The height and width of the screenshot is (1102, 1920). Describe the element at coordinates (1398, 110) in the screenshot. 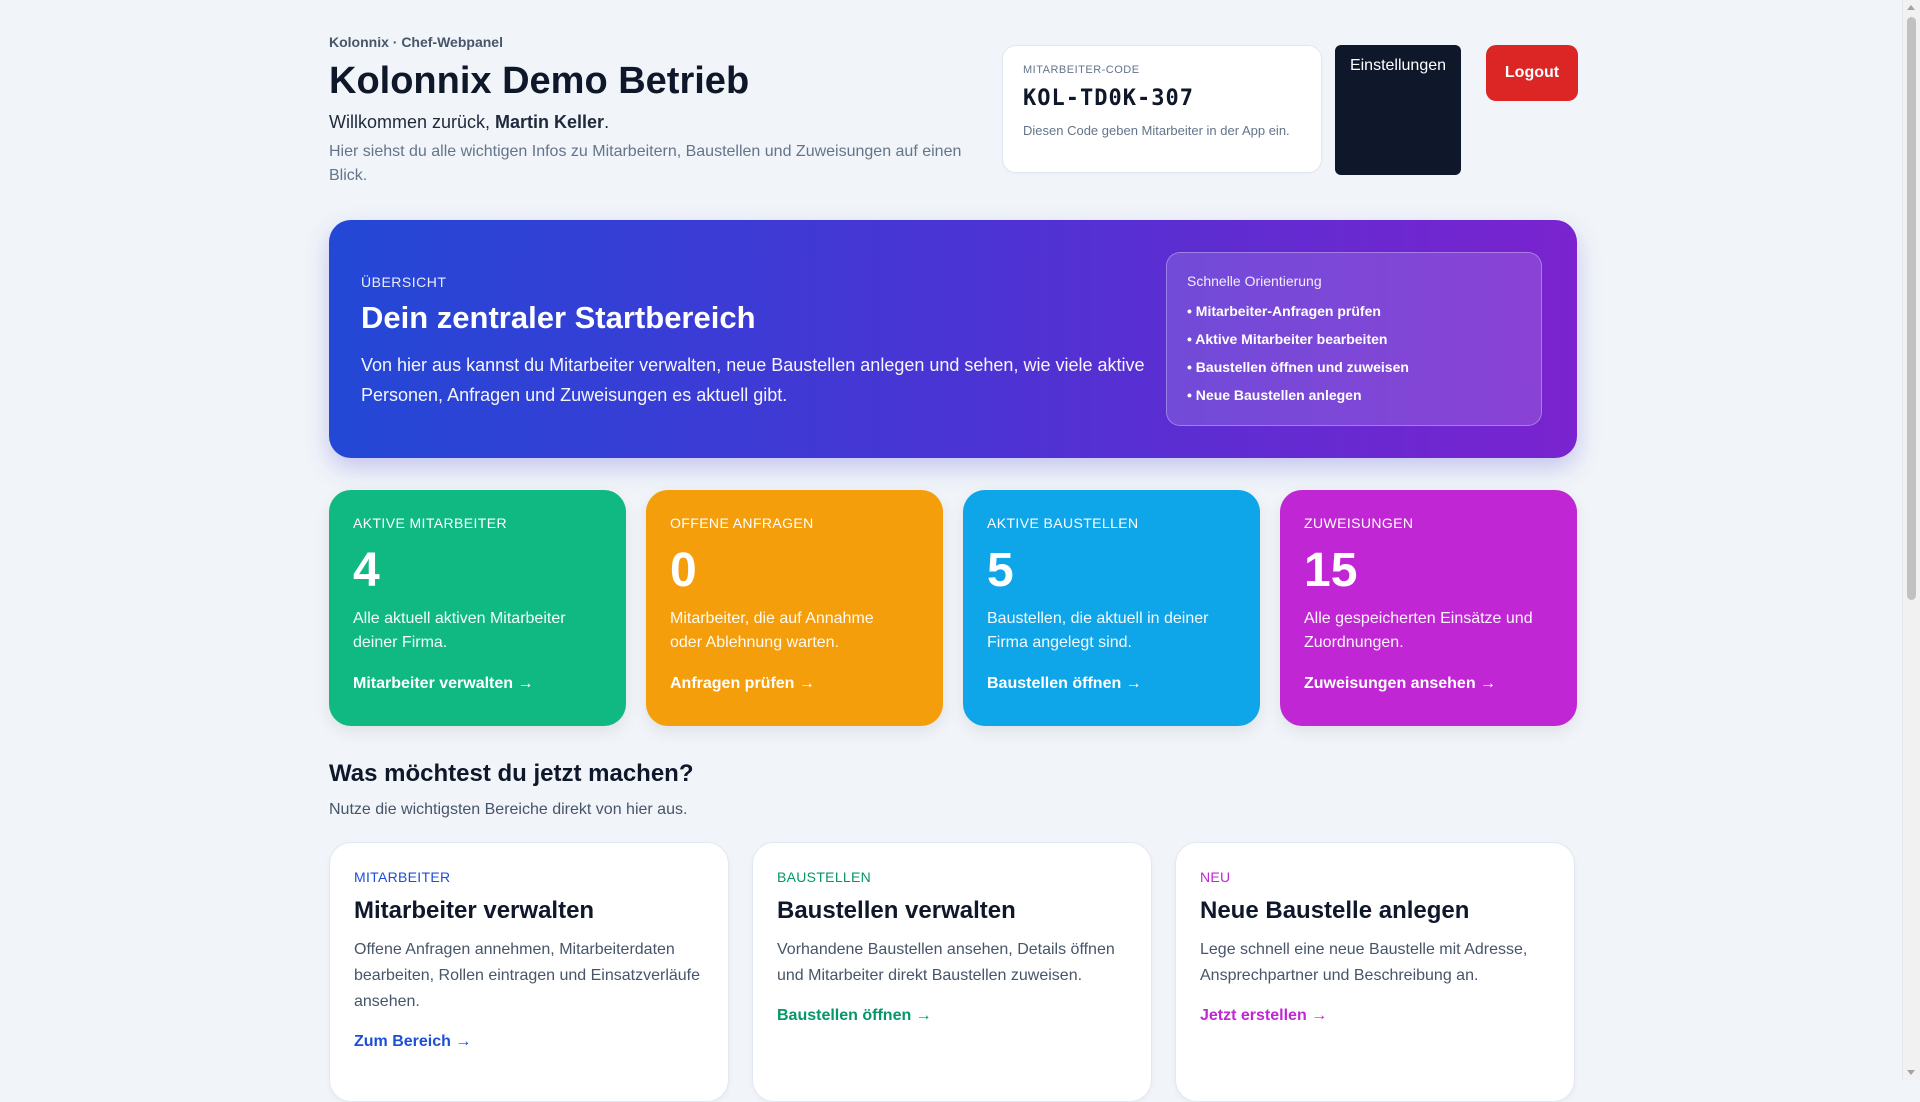

I see `settings-button: Einstellungen` at that location.